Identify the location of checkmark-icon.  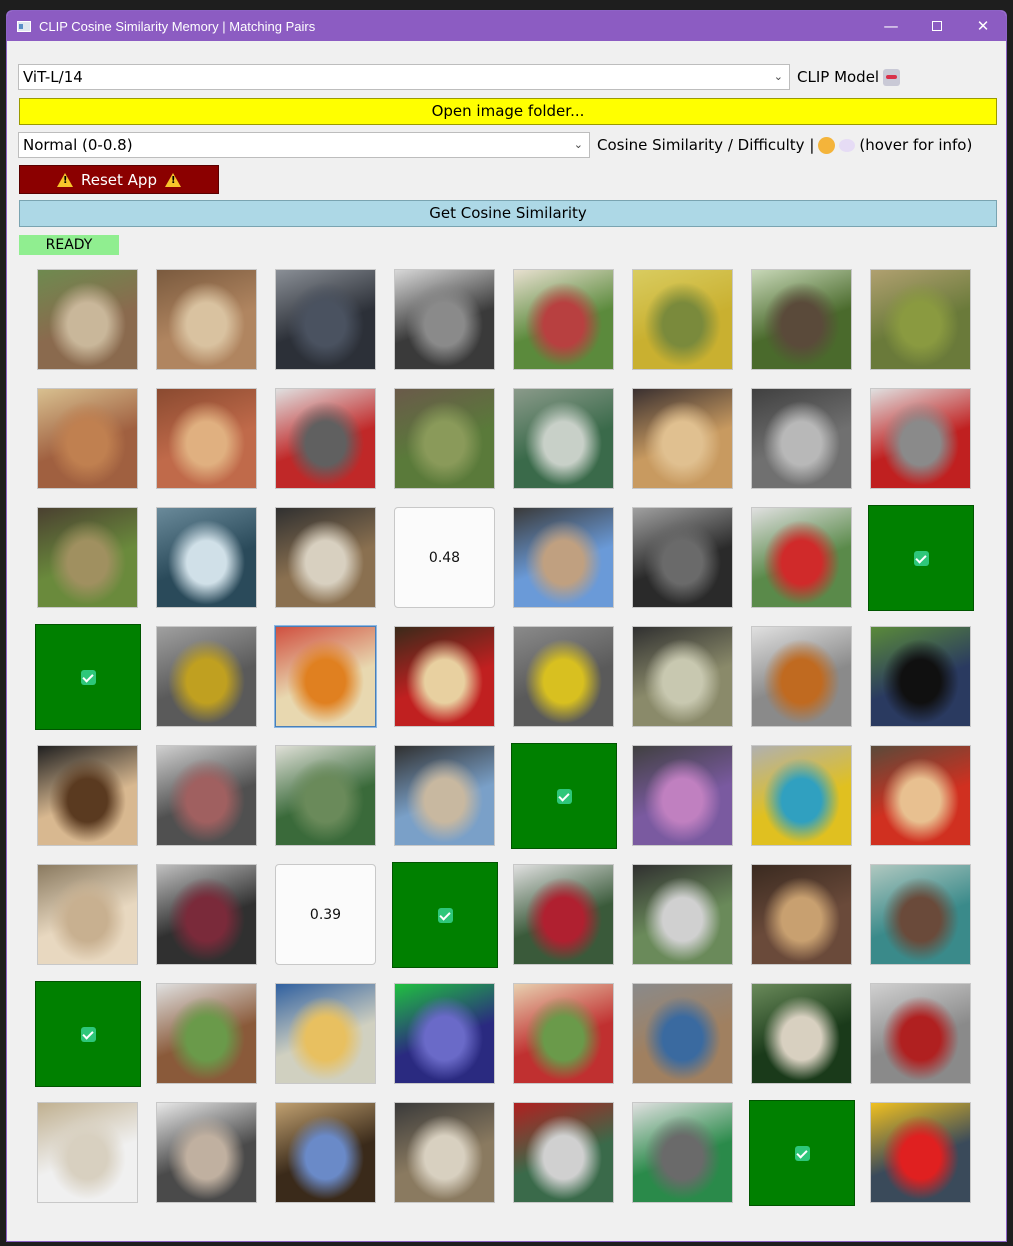
(921, 558).